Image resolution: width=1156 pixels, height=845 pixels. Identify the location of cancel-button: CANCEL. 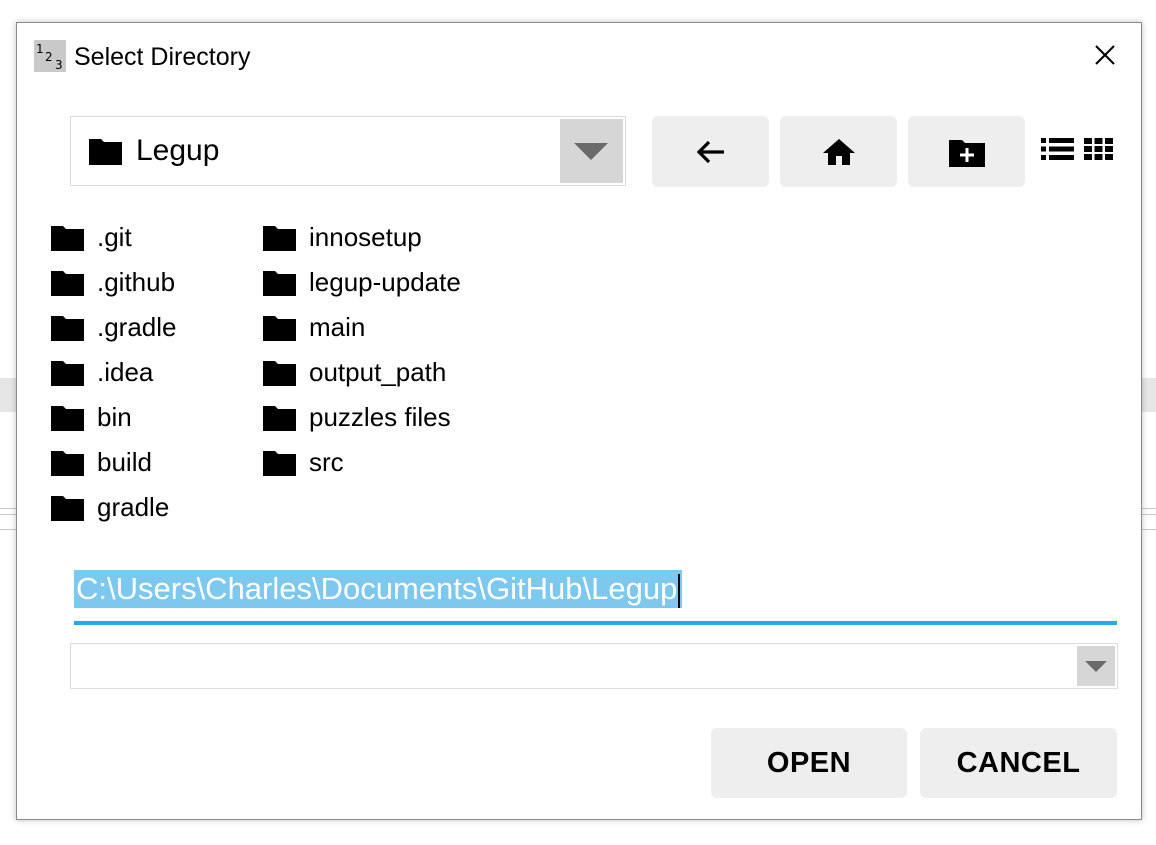
(1018, 763).